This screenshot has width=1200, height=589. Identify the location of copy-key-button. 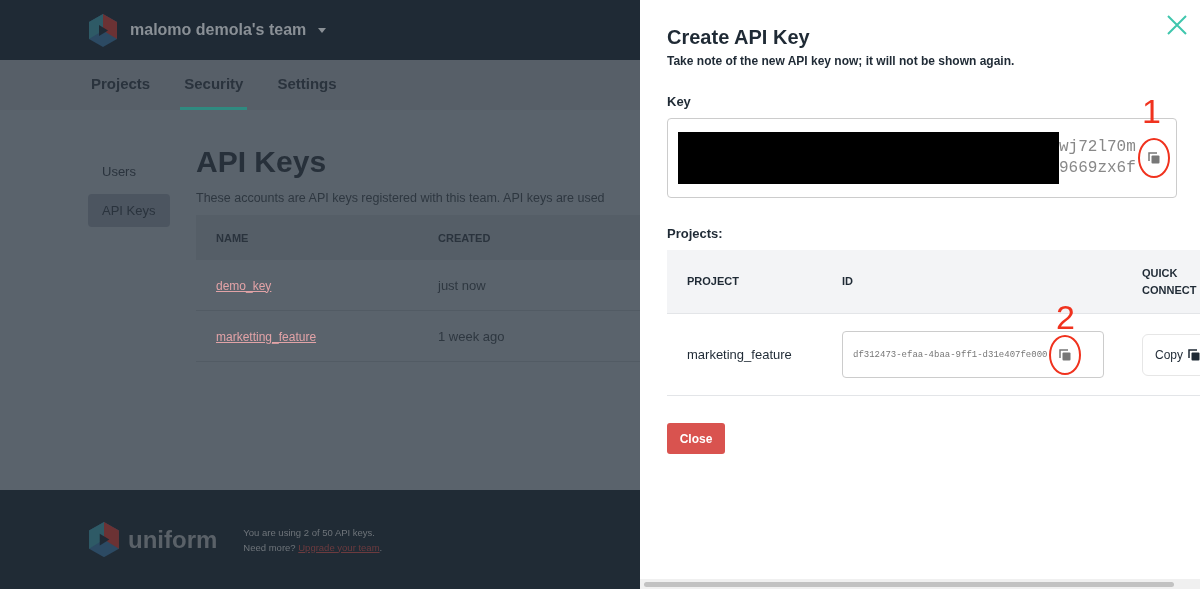
(1153, 158).